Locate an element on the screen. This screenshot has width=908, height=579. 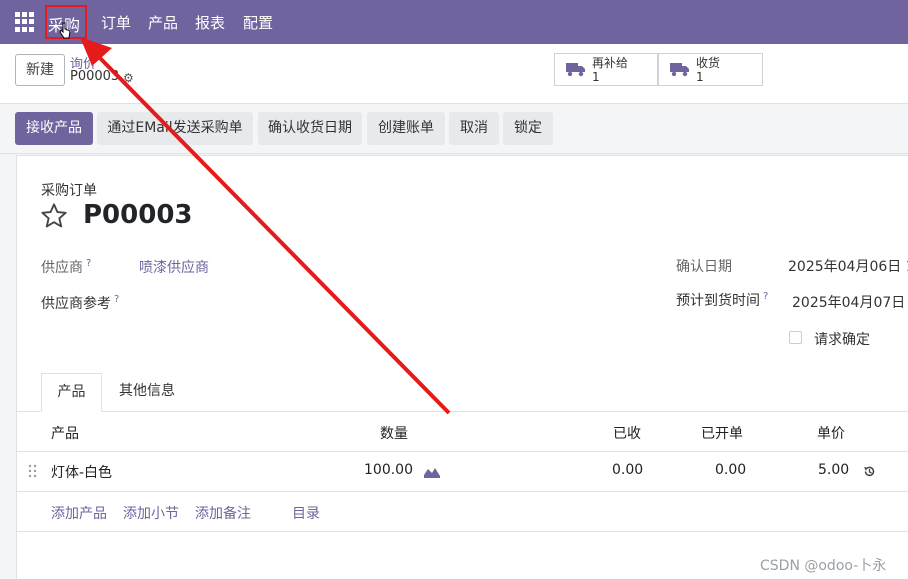
smart-label: 收货 is located at coordinates (708, 63).